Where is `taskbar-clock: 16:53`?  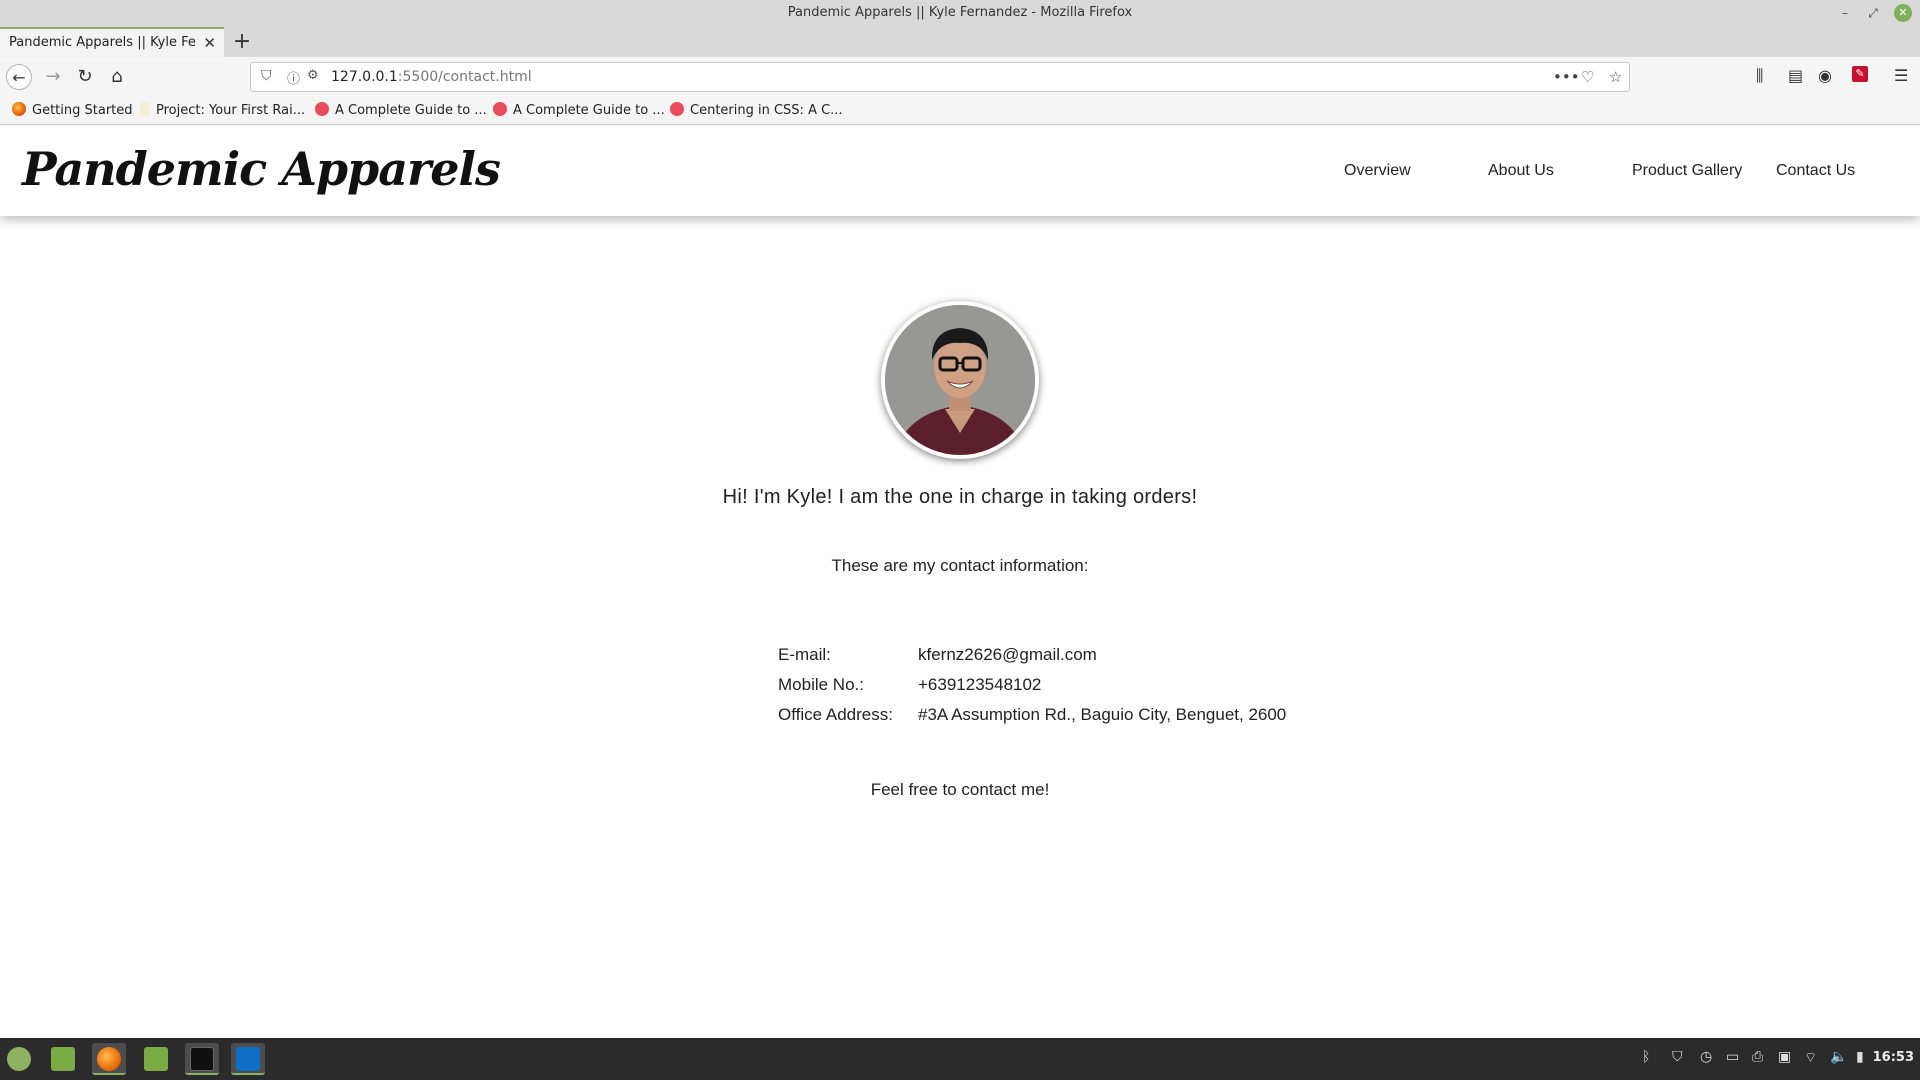 taskbar-clock: 16:53 is located at coordinates (1893, 1057).